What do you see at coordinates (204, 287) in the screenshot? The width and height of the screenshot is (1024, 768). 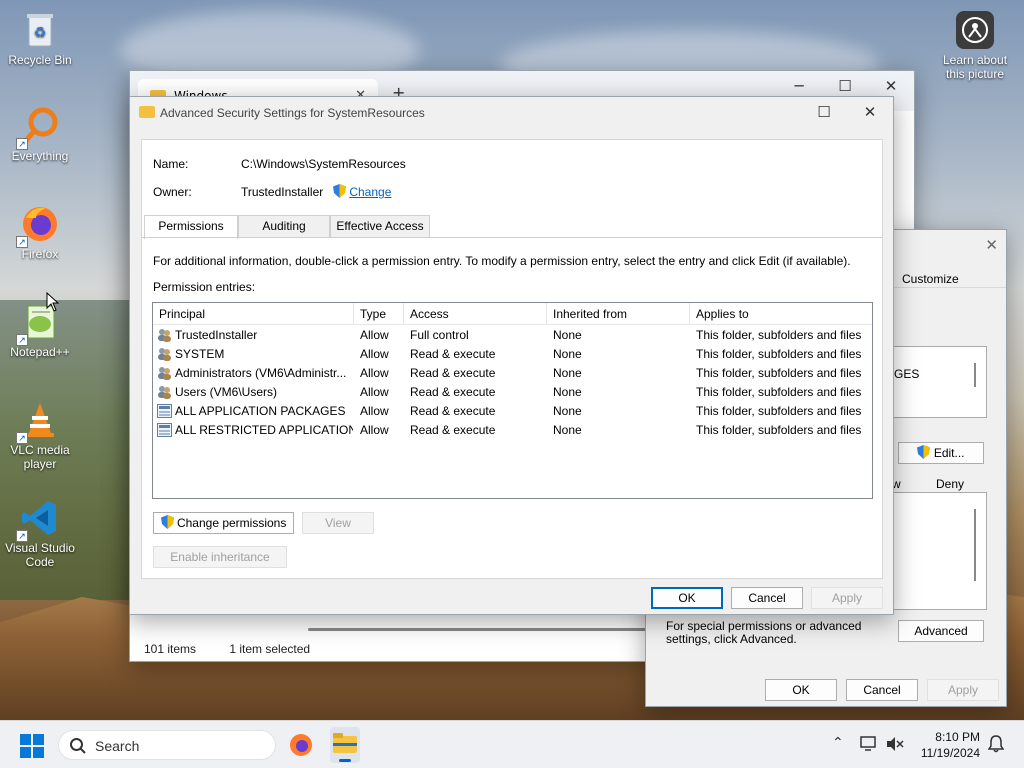 I see `permission-entries-label: Permission entries:` at bounding box center [204, 287].